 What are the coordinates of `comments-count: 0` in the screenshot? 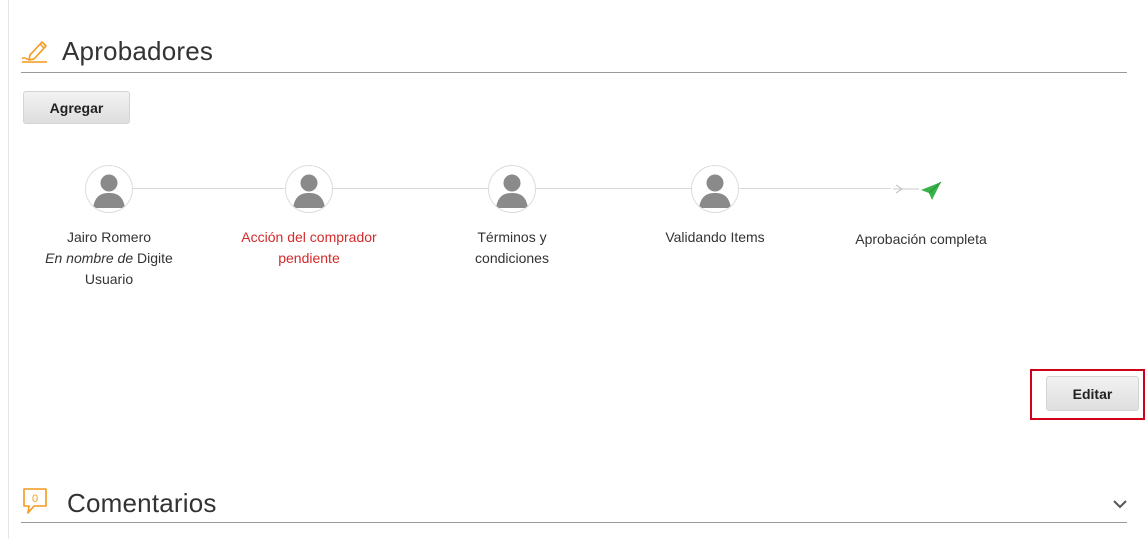 It's located at (35, 499).